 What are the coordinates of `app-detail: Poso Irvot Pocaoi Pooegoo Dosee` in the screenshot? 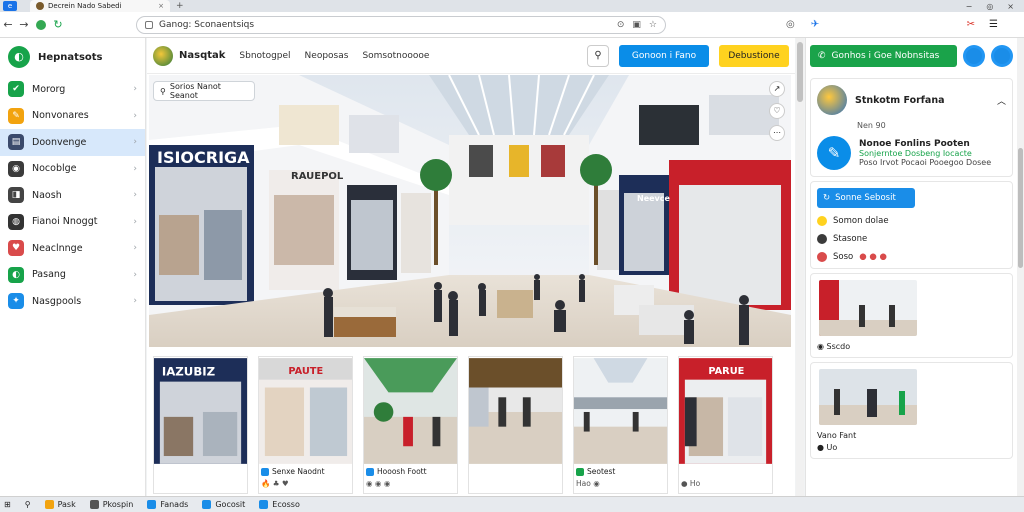 It's located at (925, 162).